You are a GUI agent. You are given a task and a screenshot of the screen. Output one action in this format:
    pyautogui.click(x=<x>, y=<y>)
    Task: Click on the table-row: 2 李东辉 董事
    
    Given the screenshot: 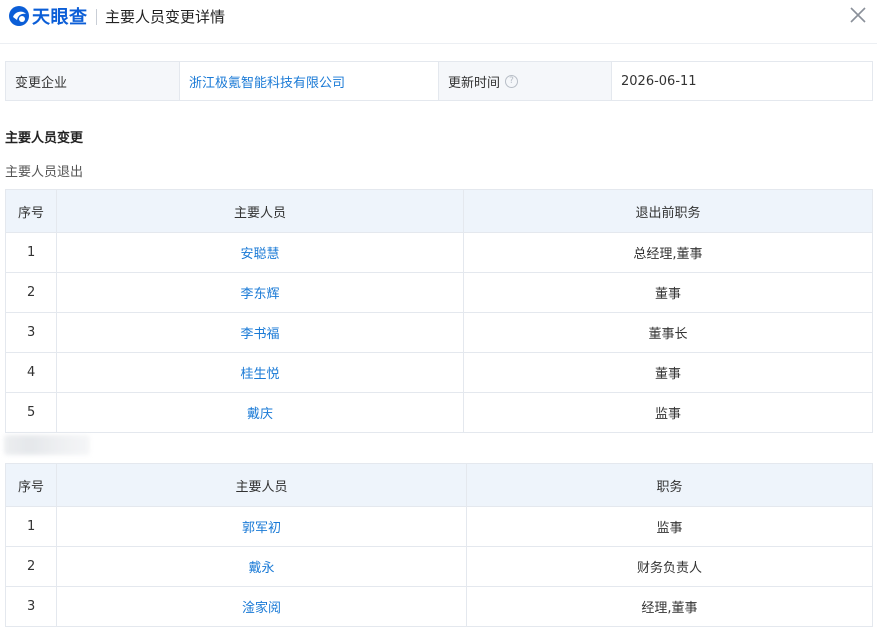 What is the action you would take?
    pyautogui.click(x=439, y=292)
    